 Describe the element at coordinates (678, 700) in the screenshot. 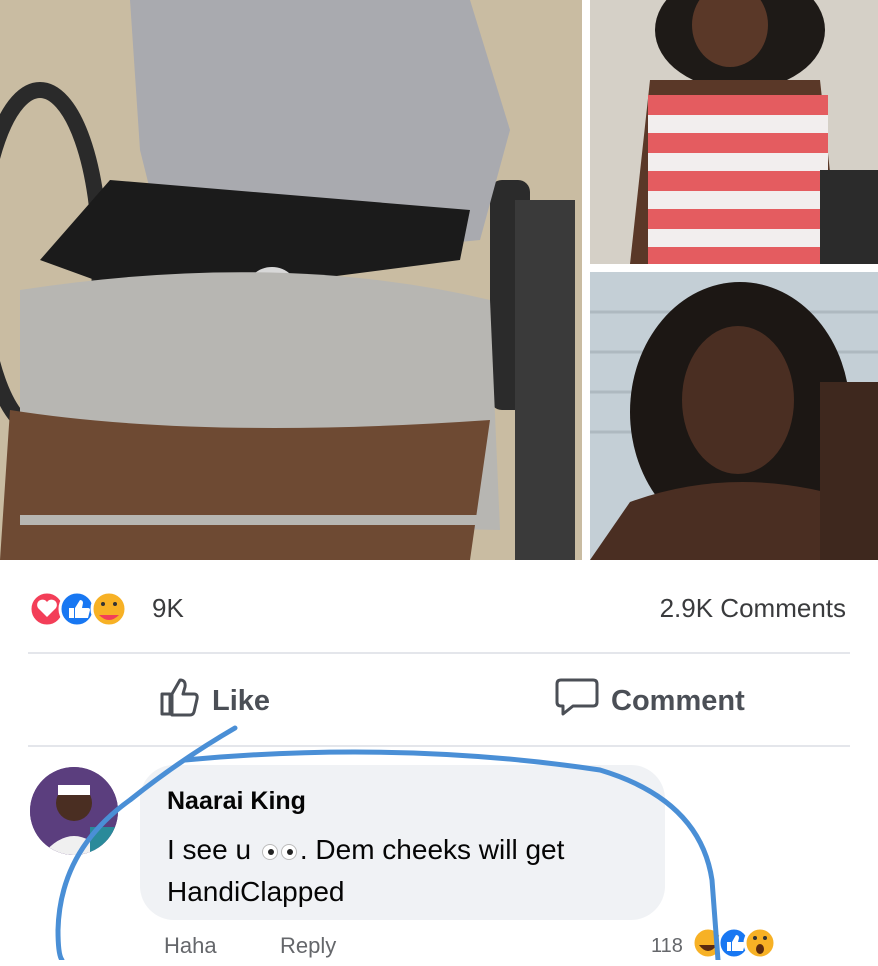

I see `comment-label: Comment` at that location.